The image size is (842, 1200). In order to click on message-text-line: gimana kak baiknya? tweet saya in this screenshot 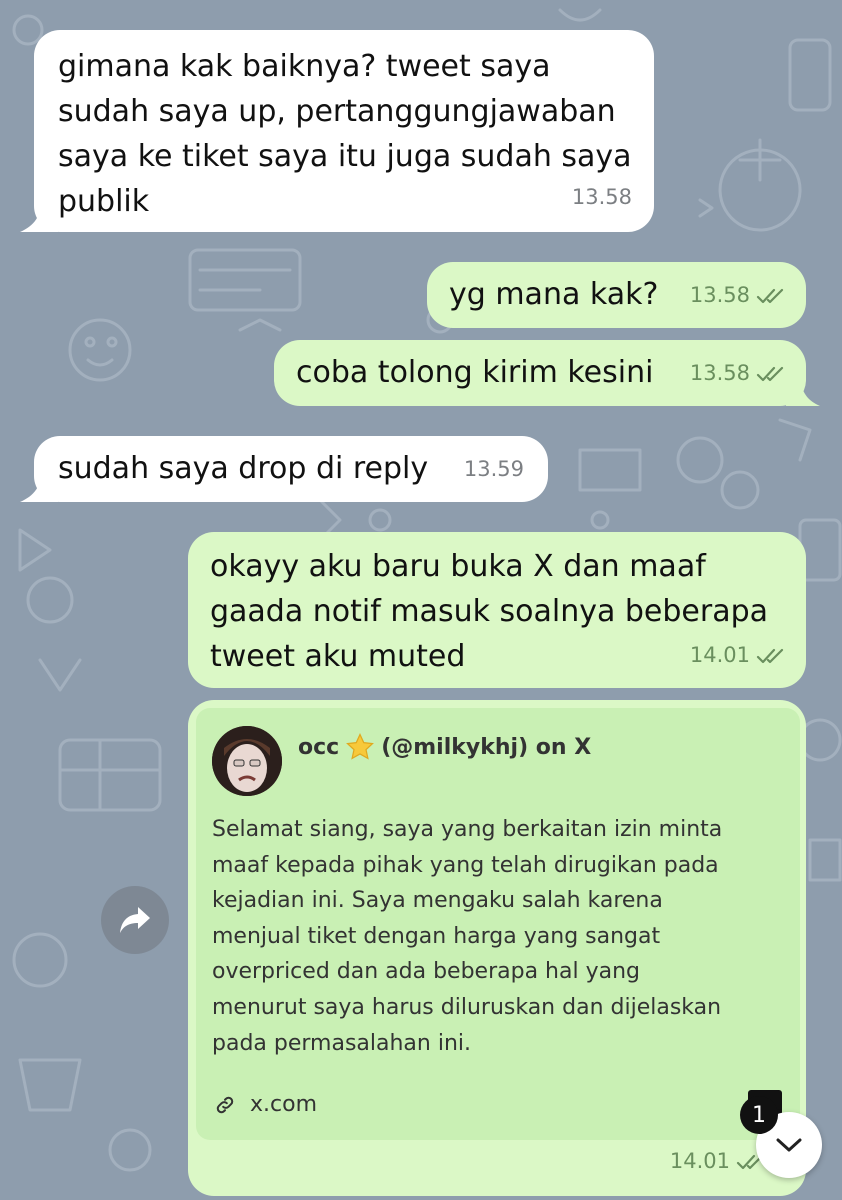, I will do `click(304, 66)`.